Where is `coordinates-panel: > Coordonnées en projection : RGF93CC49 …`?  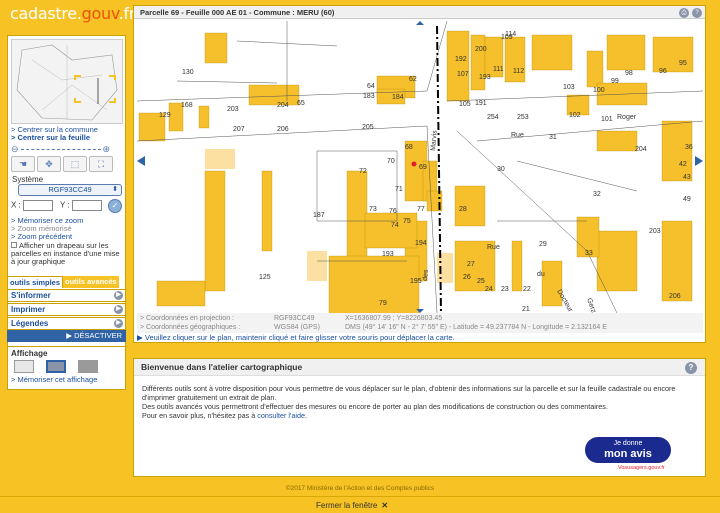 coordinates-panel: > Coordonnées en projection : RGF93CC49 … is located at coordinates (420, 323).